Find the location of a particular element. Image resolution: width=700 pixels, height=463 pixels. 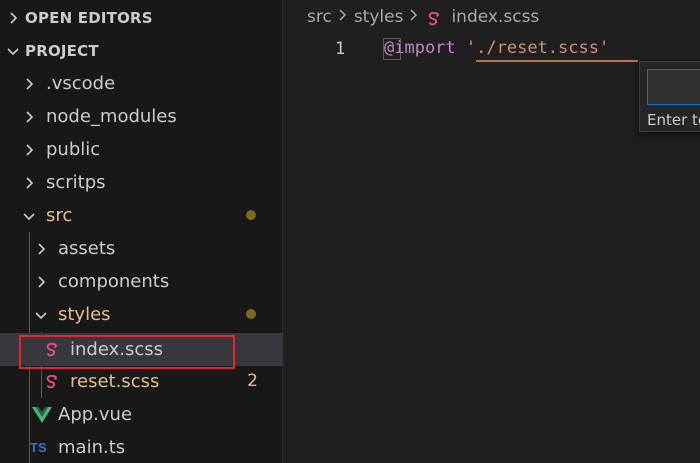

tree-item-reset-scss: reset.scss 2 is located at coordinates (141, 381).